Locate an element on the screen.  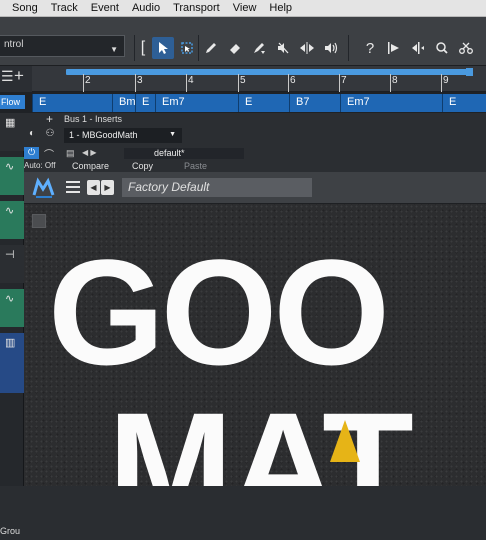
arrow-select-icon is located at coordinates (163, 48).